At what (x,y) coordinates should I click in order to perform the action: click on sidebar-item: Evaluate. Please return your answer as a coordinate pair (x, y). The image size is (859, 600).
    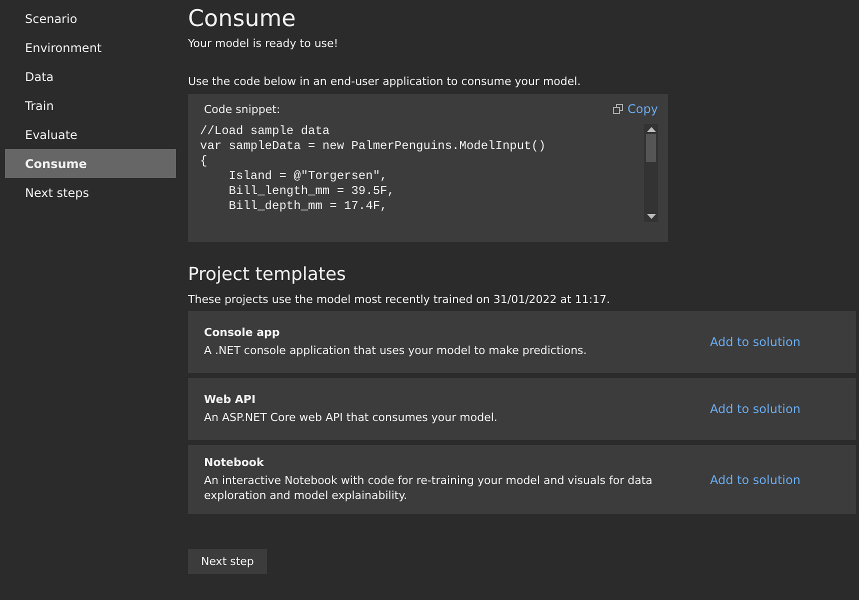
    Looking at the image, I should click on (90, 134).